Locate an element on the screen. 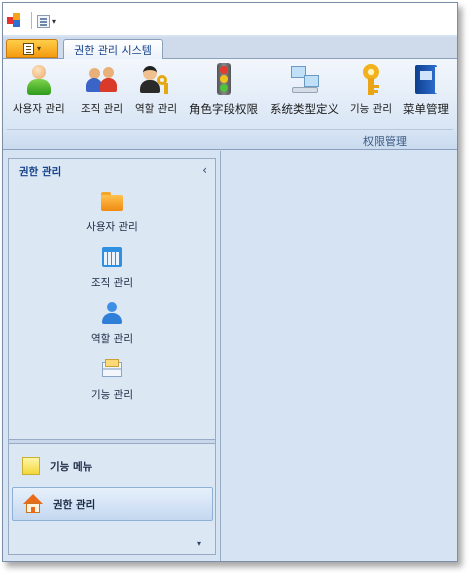  ribbon-button-label: 角色字段权限 is located at coordinates (223, 109).